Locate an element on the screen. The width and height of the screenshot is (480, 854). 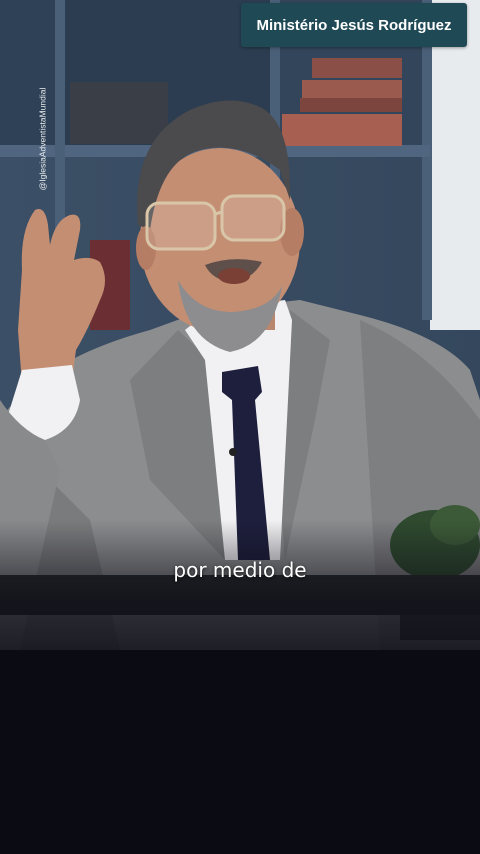
watermark-text: @IglesiaAdventistaMundial is located at coordinates (42, 139).